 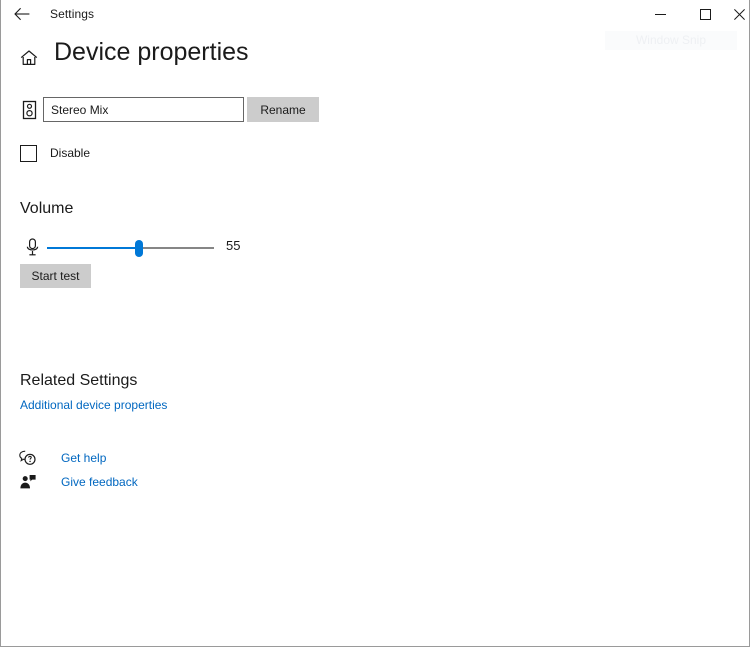 I want to click on device-name-input, so click(x=143, y=109).